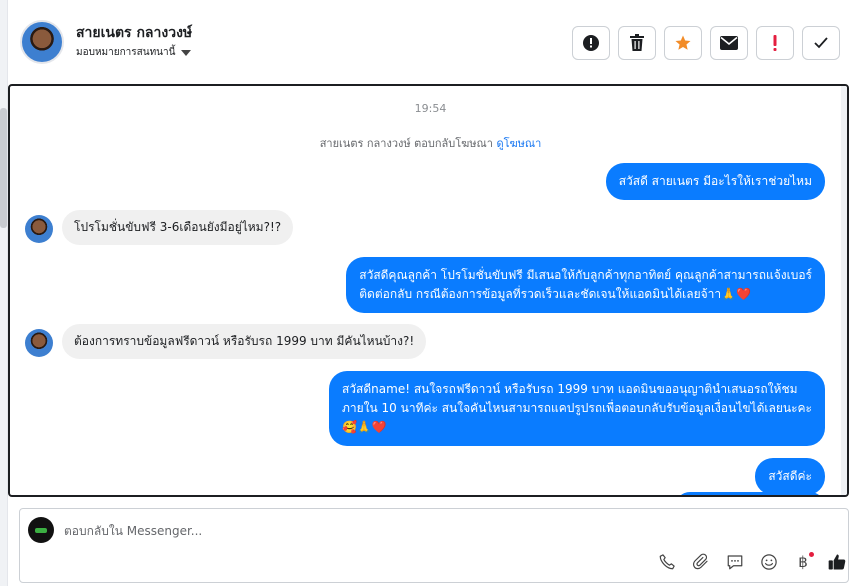 The image size is (849, 586). I want to click on follow-up-button, so click(775, 43).